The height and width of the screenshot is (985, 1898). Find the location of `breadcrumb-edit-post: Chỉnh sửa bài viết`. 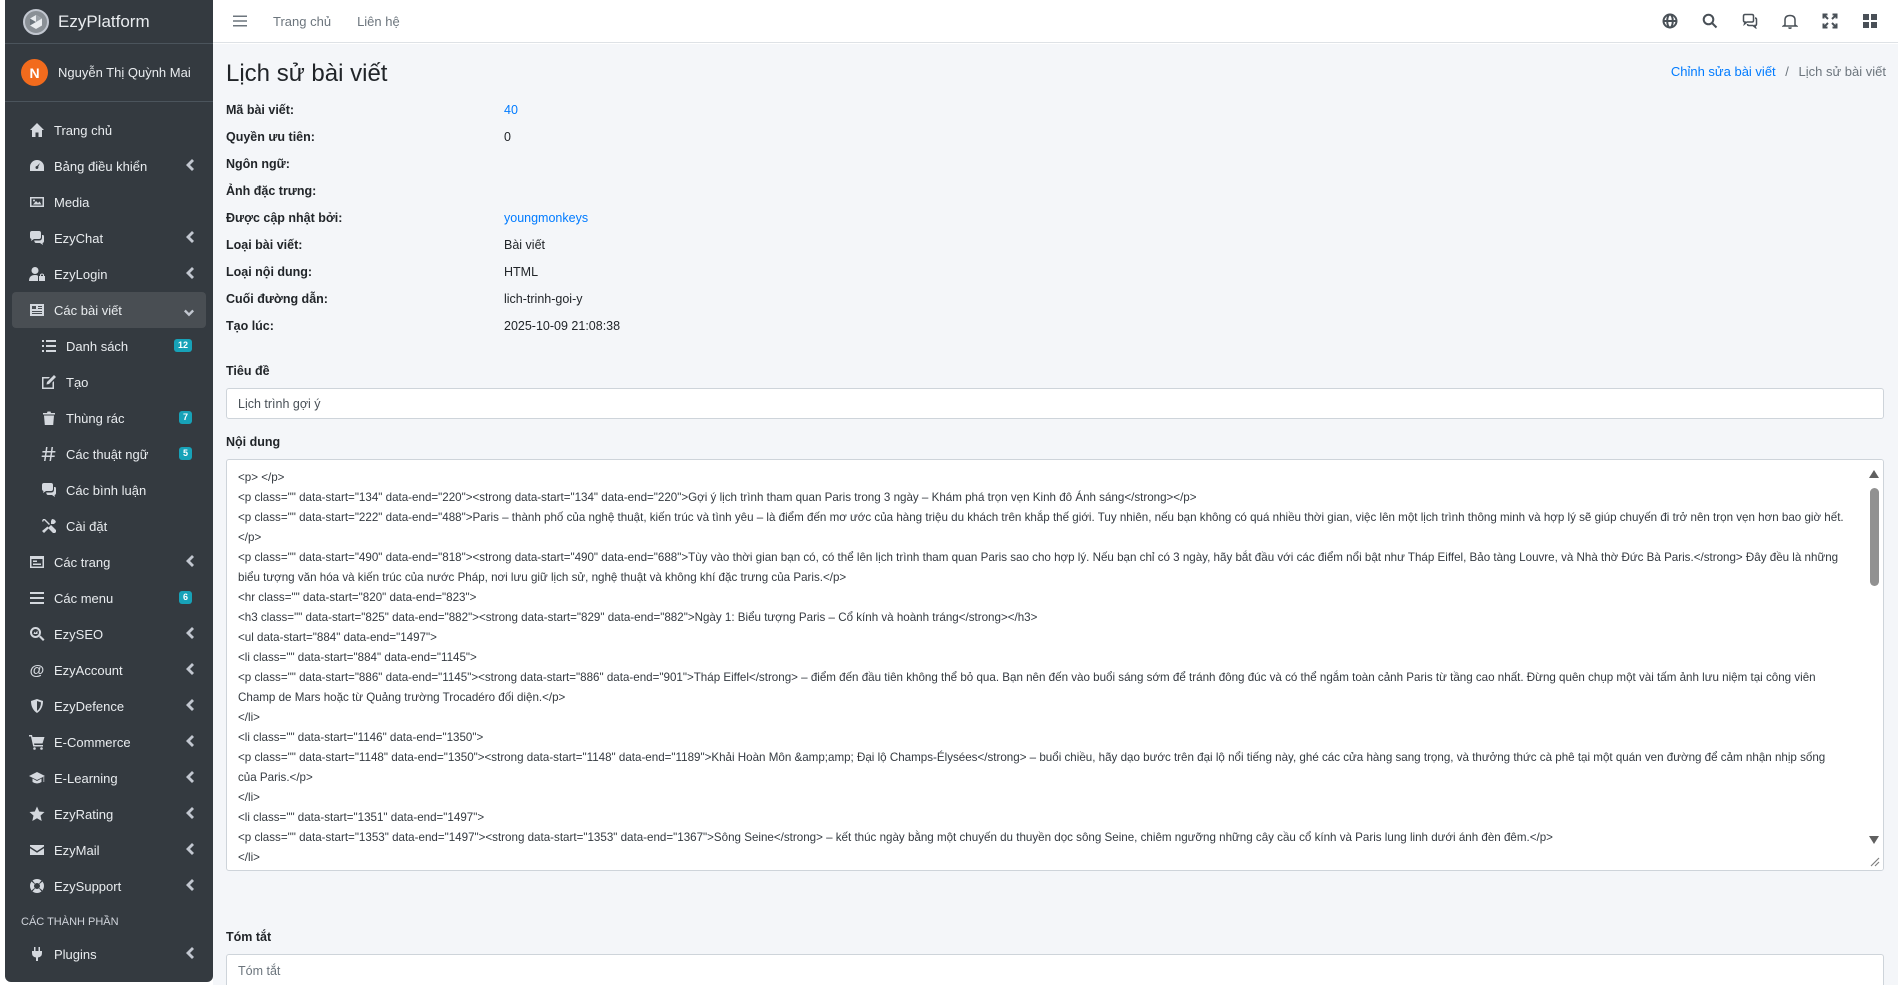

breadcrumb-edit-post: Chỉnh sửa bài viết is located at coordinates (1723, 71).